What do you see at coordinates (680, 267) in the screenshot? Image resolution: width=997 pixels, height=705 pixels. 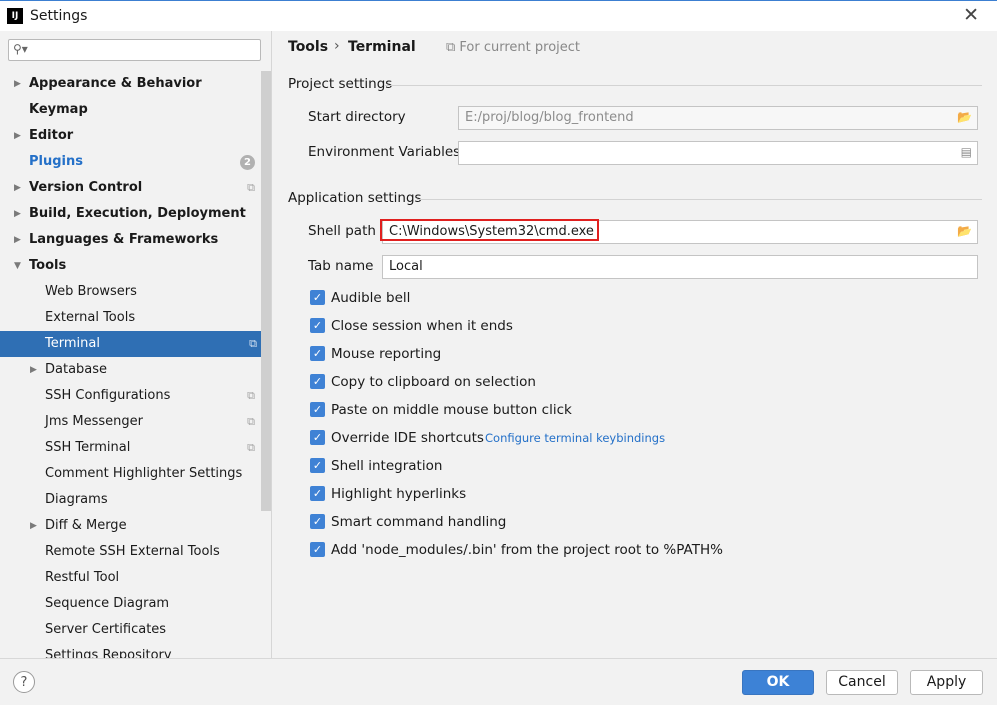 I see `tab-name-field: Local` at bounding box center [680, 267].